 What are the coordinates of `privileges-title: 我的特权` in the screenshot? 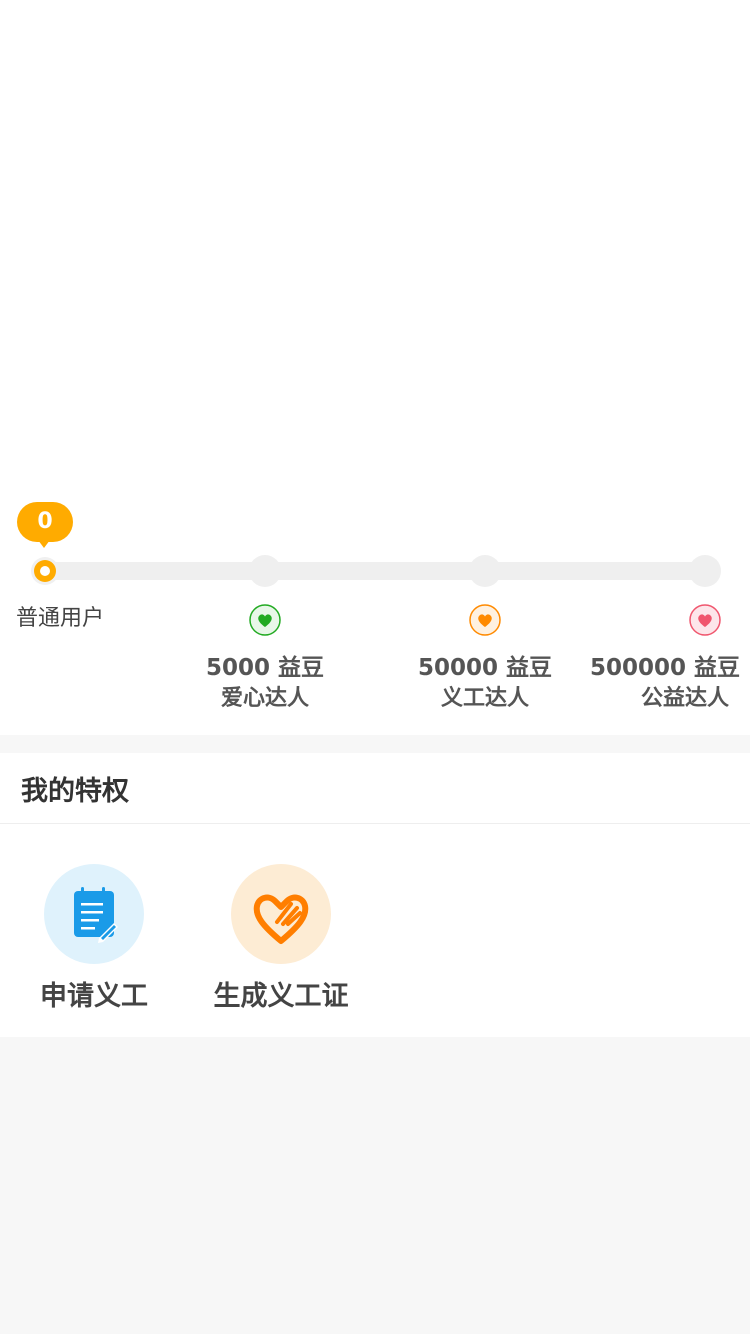 It's located at (75, 791).